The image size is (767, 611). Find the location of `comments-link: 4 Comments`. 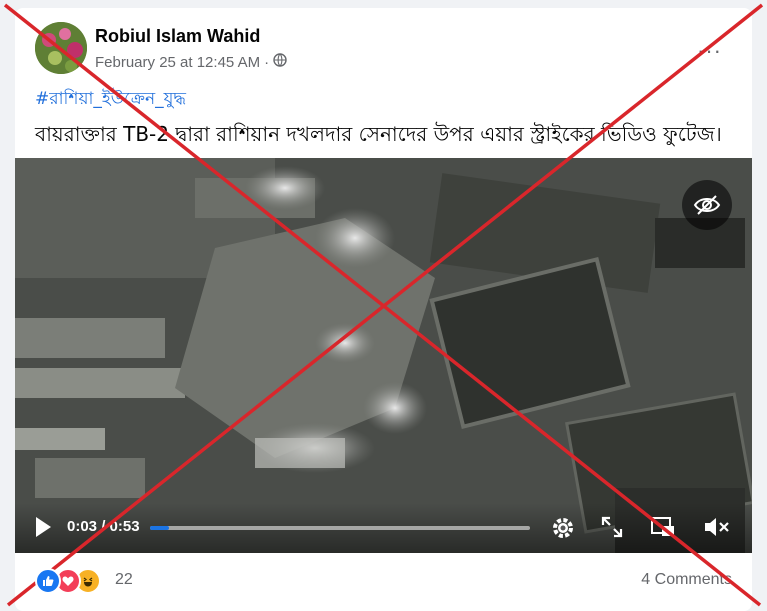

comments-link: 4 Comments is located at coordinates (686, 580).